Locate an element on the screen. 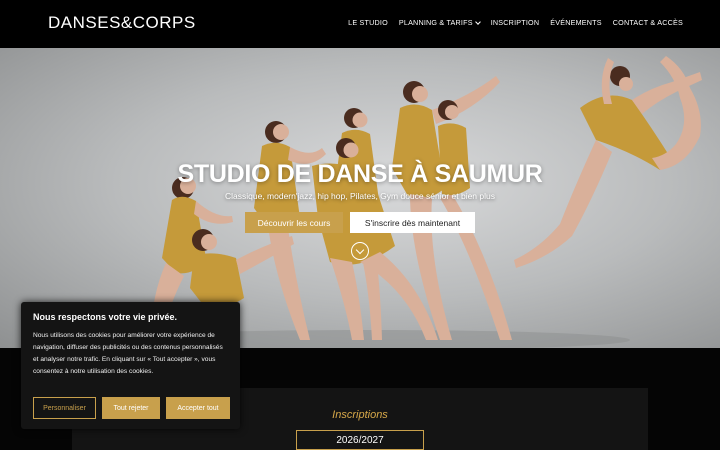 The image size is (720, 450). accept-all-button: Accepter tout is located at coordinates (198, 408).